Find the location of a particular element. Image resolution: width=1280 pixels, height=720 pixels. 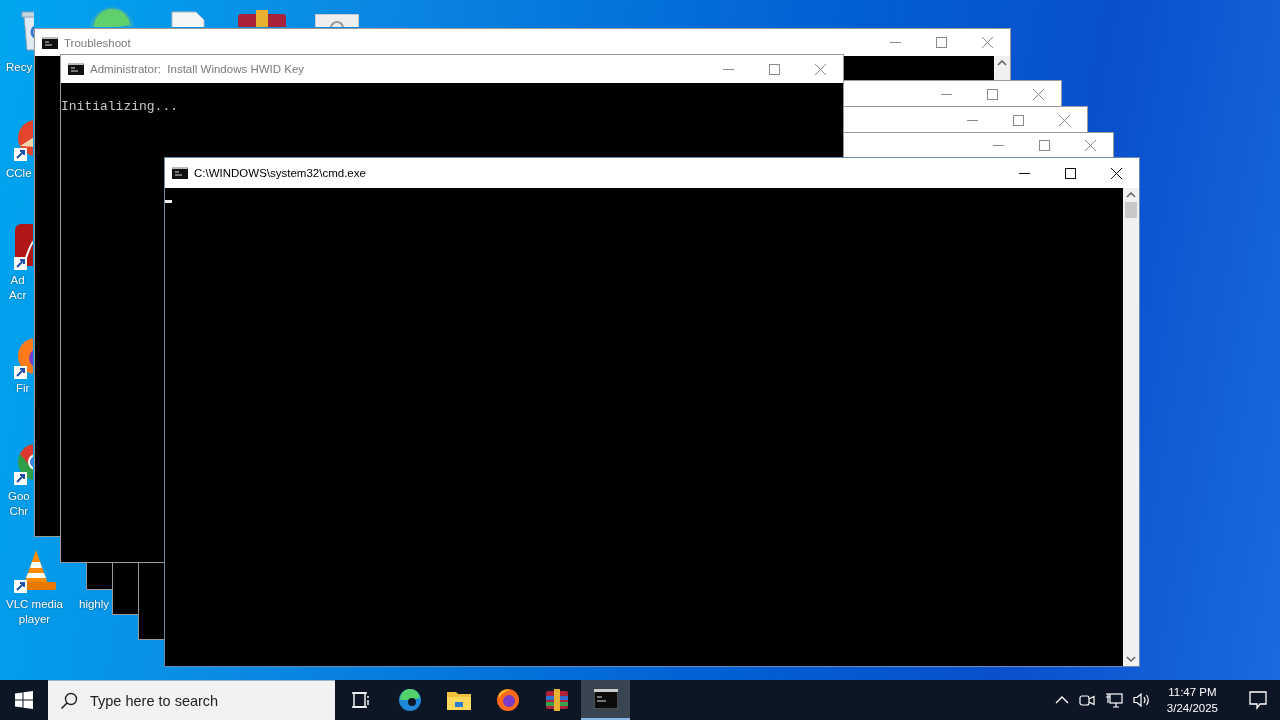

camera-icon is located at coordinates (1086, 700).